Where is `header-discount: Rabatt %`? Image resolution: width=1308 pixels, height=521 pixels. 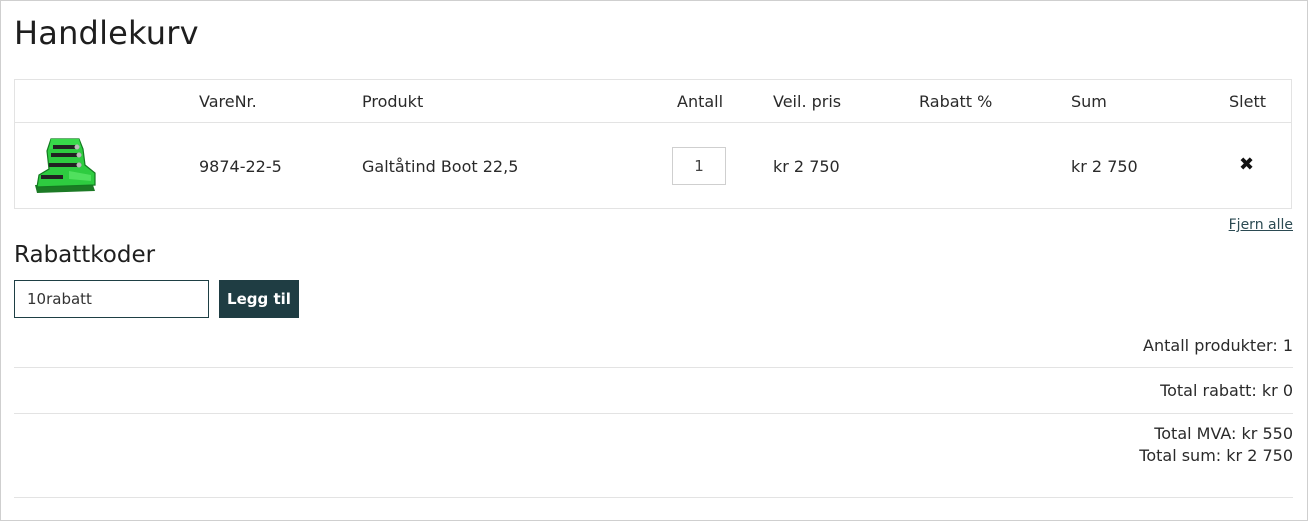
header-discount: Rabatt % is located at coordinates (956, 101).